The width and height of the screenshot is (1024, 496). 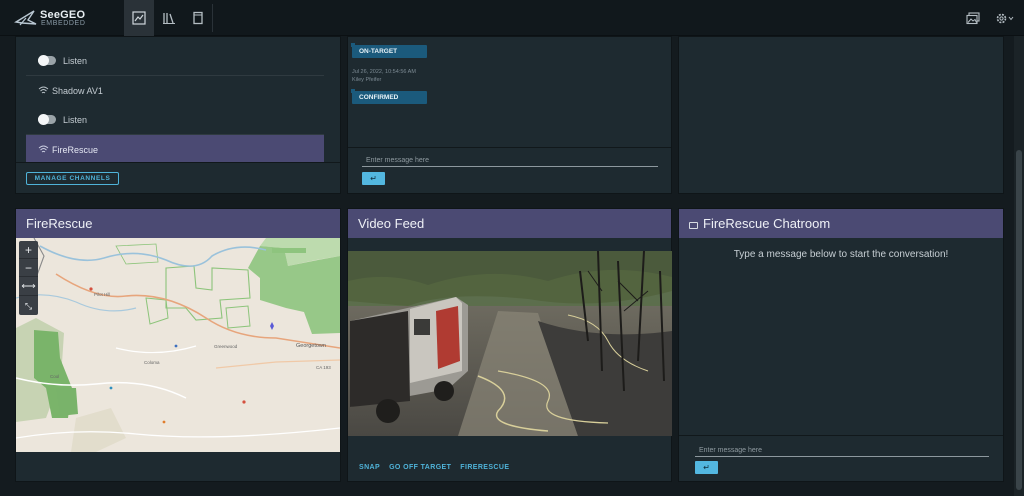 I want to click on pan-button: ⟷, so click(x=28, y=287).